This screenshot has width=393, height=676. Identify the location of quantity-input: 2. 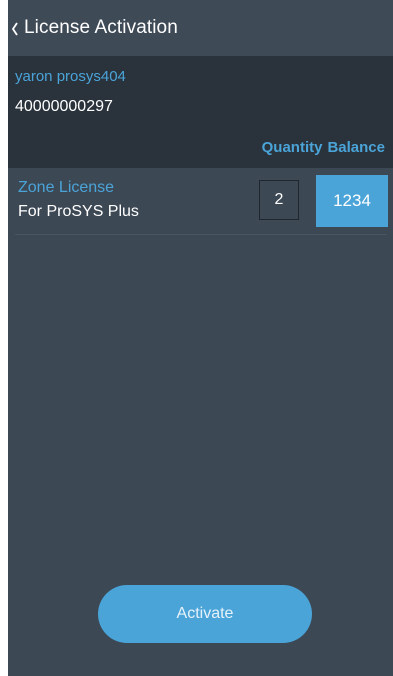
(279, 200).